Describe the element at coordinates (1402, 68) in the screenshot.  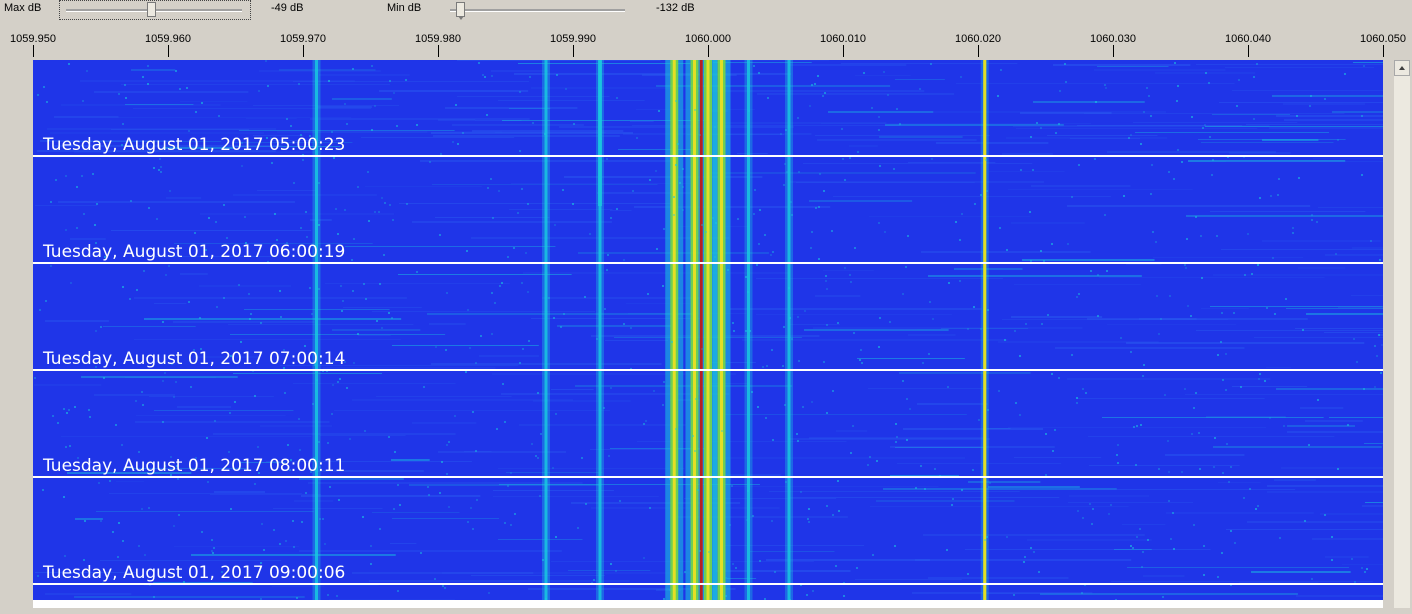
I see `scroll-up-arrow-icon` at that location.